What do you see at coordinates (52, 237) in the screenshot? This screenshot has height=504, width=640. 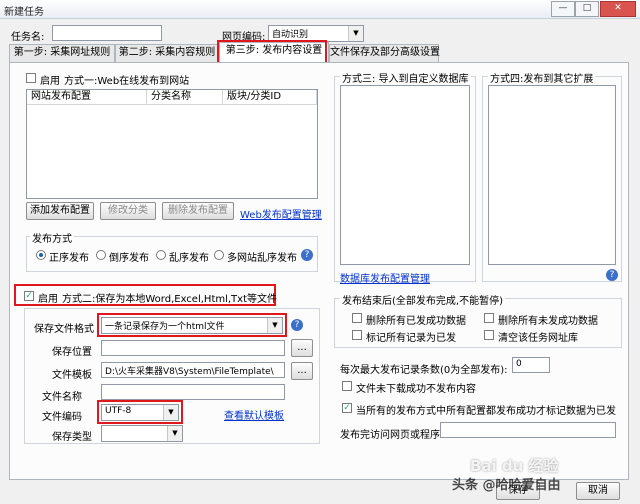 I see `publish-mode-label: 发布方式` at bounding box center [52, 237].